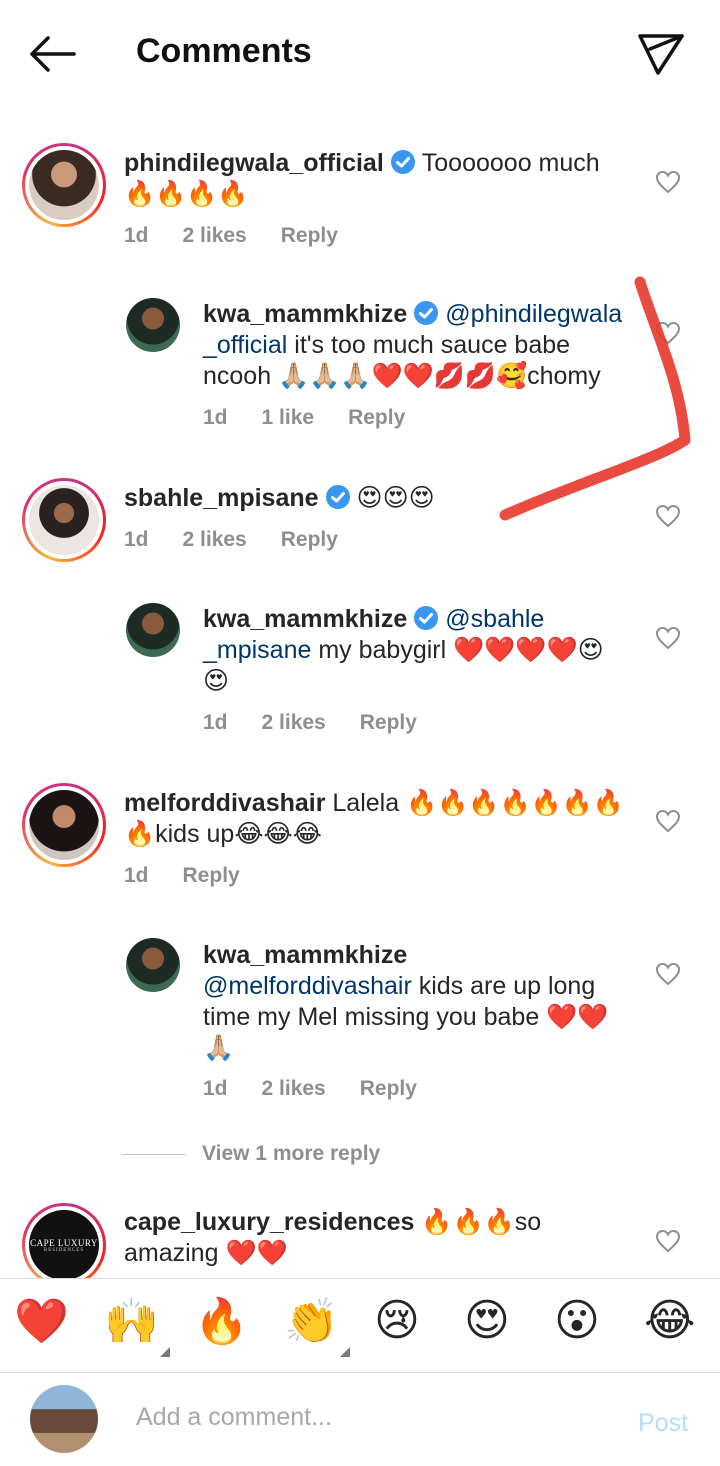 The image size is (720, 1466). I want to click on fire-emoji: 🔥, so click(221, 1321).